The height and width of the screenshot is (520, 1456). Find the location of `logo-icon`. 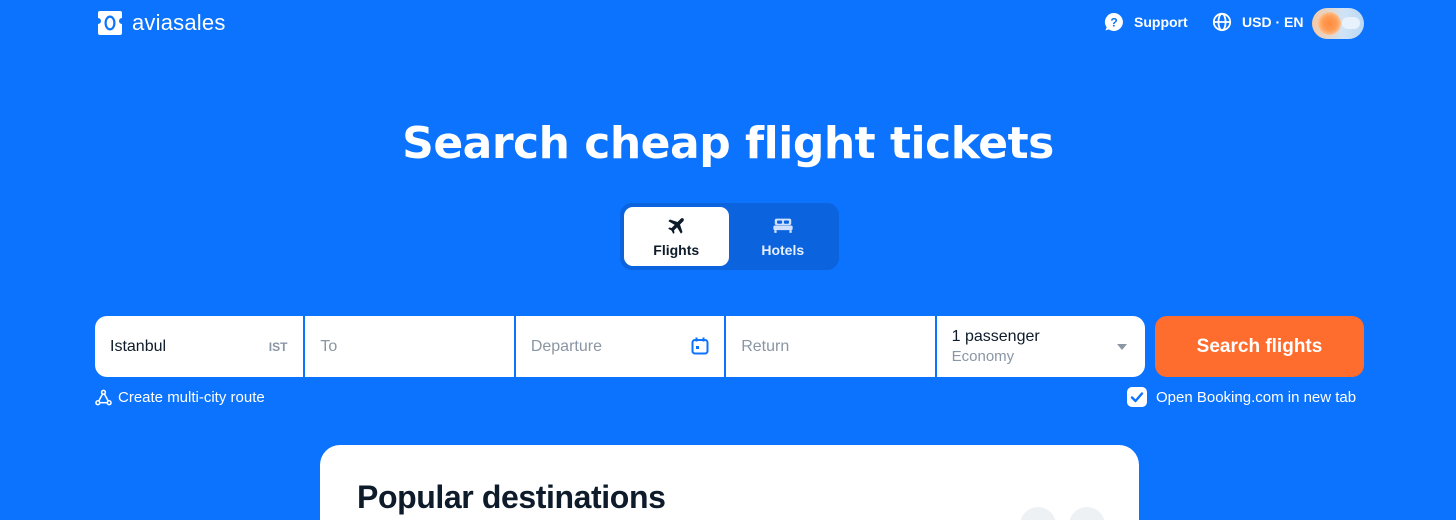

logo-icon is located at coordinates (110, 23).